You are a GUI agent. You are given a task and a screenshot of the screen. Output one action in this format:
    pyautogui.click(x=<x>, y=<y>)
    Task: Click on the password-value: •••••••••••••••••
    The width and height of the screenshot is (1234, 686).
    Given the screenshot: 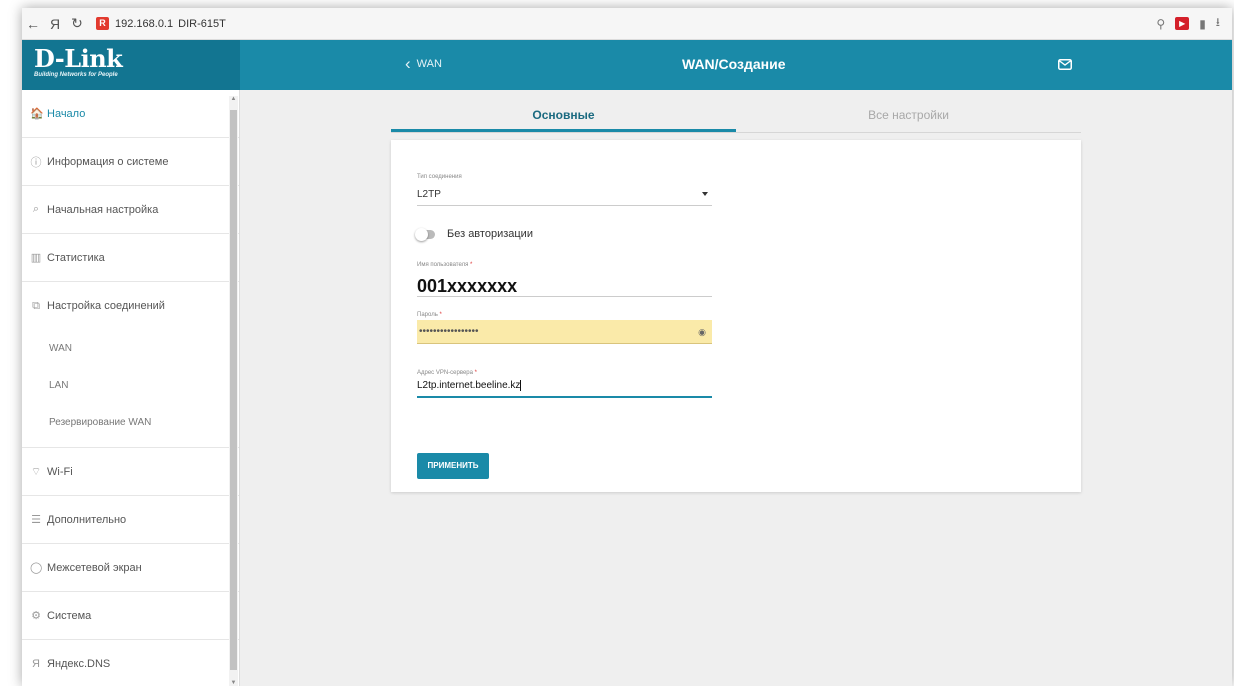 What is the action you would take?
    pyautogui.click(x=449, y=331)
    